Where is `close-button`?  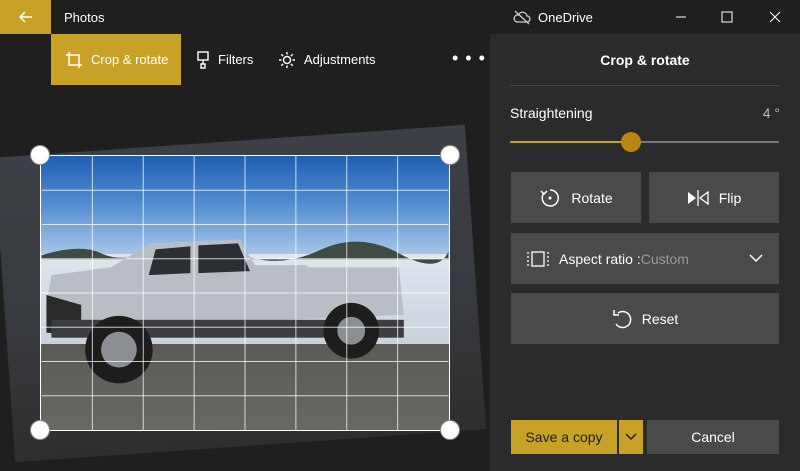 close-button is located at coordinates (775, 17).